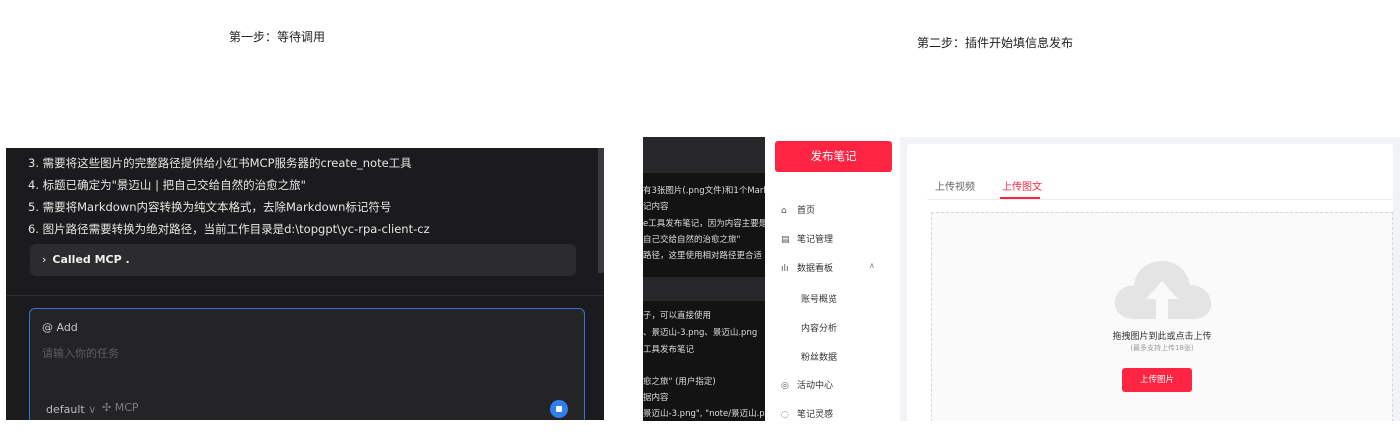 The image size is (1400, 447). Describe the element at coordinates (833, 156) in the screenshot. I see `publish-note-button: 发布笔记` at that location.